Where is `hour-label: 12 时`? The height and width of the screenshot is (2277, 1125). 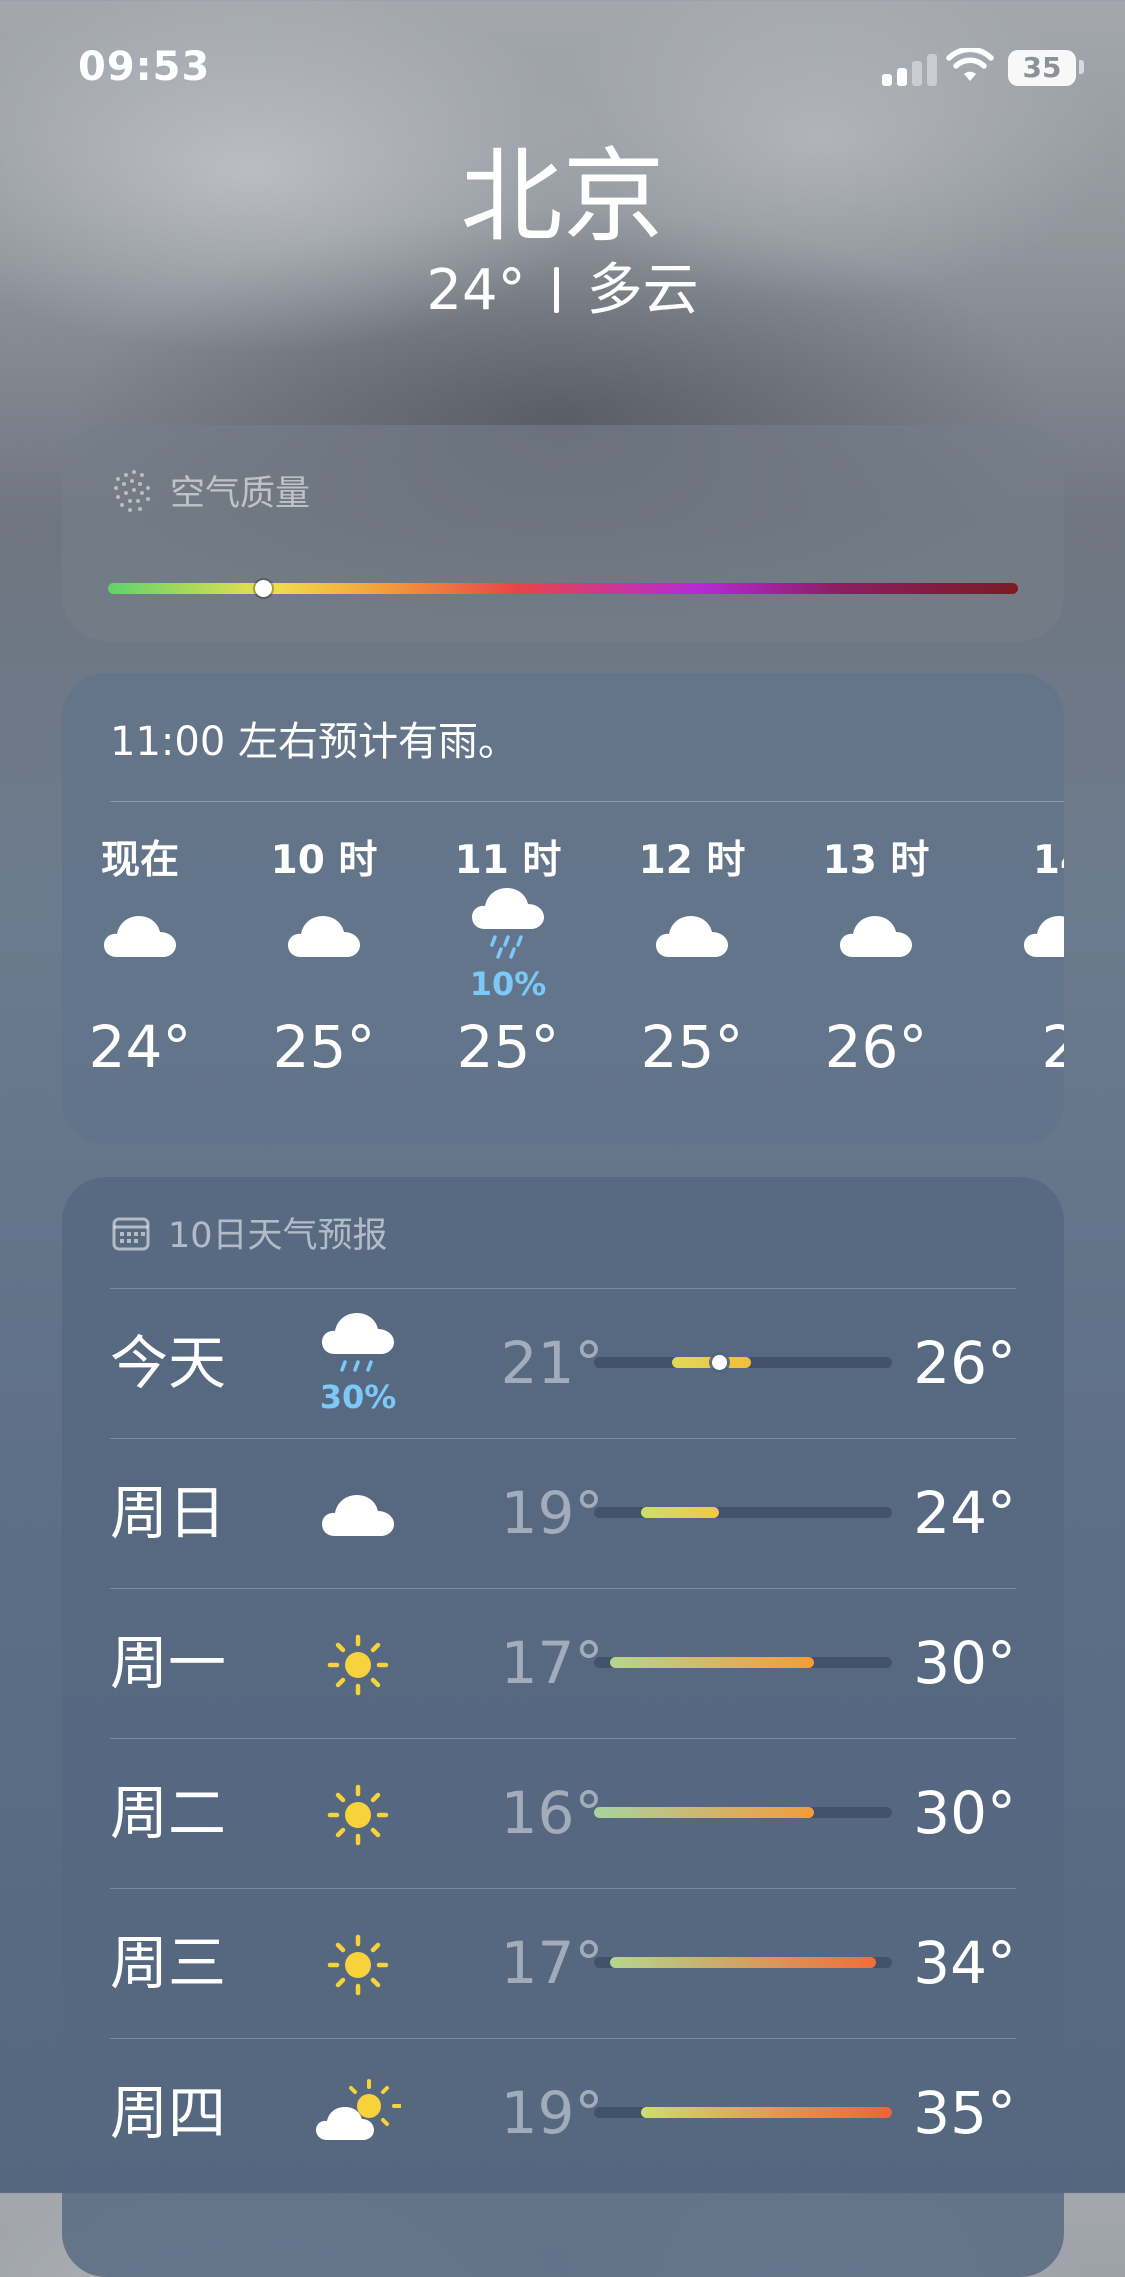
hour-label: 12 时 is located at coordinates (692, 860).